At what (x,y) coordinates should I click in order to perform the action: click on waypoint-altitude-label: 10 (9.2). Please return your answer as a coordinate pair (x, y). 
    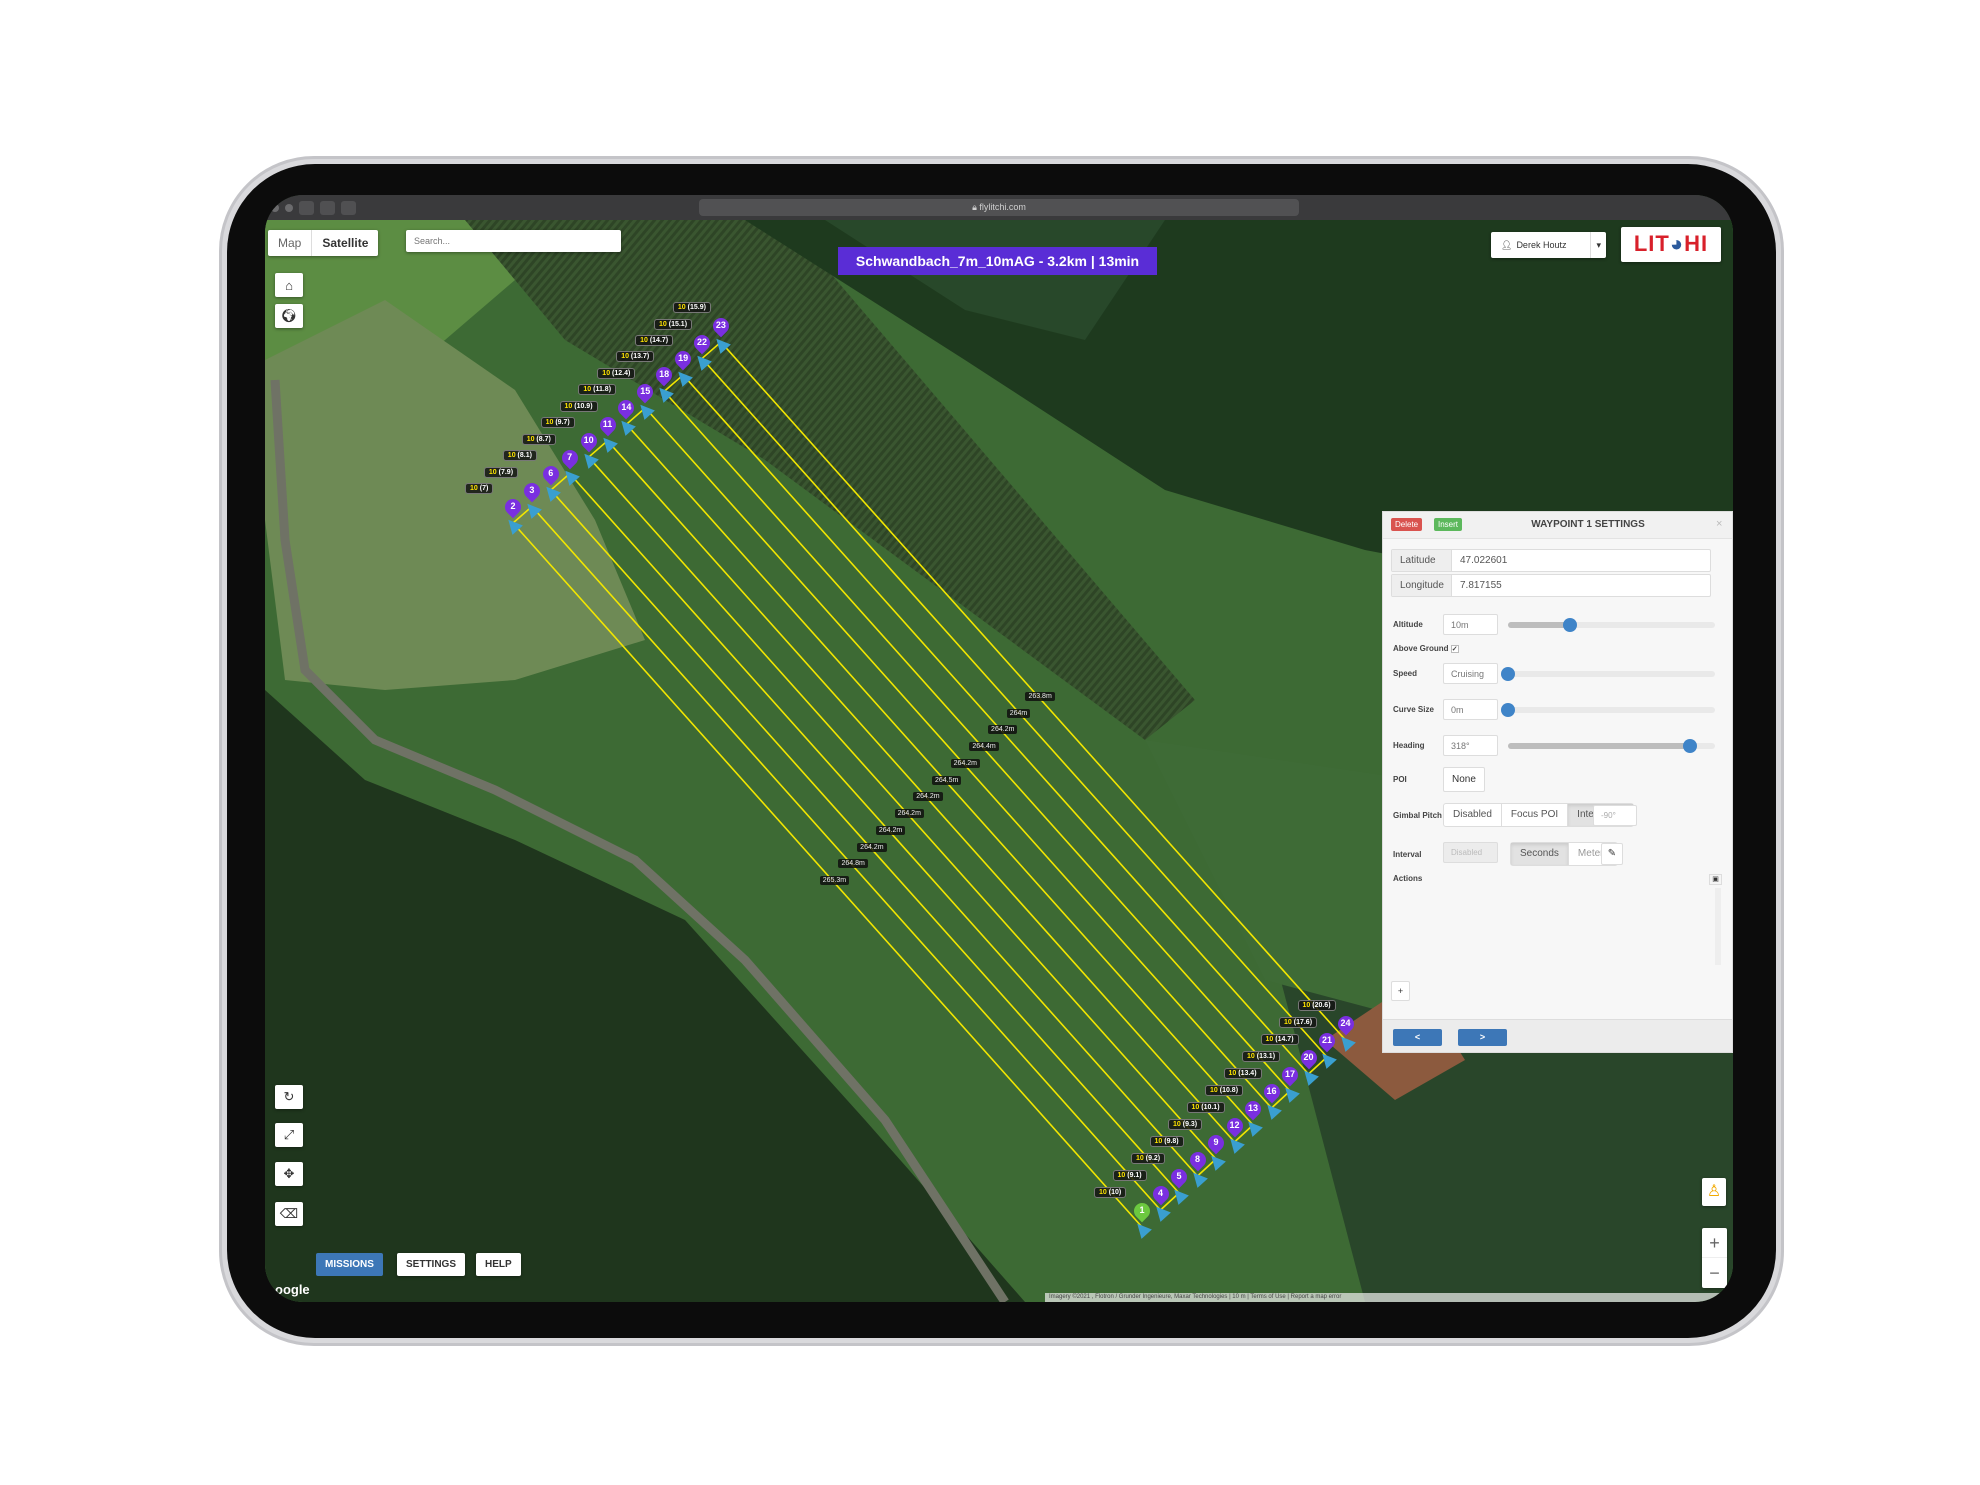
    Looking at the image, I should click on (1148, 1158).